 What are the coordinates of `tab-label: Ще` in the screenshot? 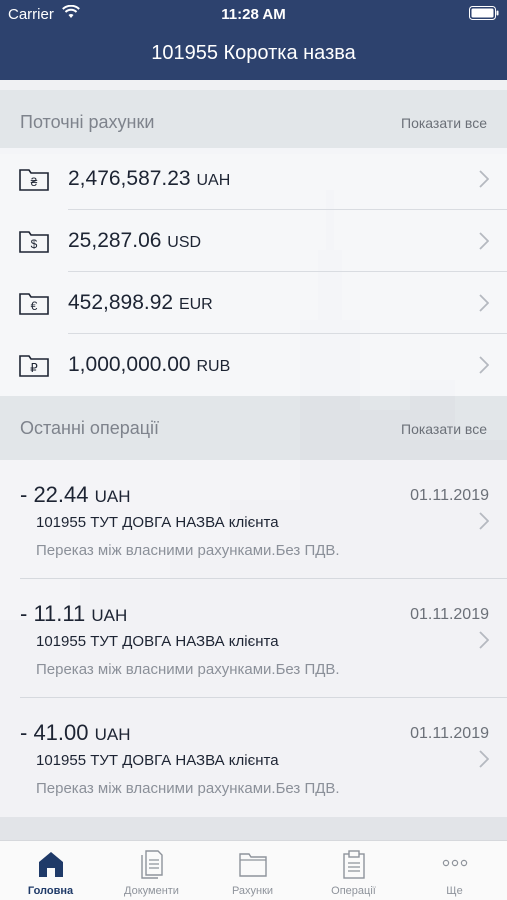 It's located at (454, 891).